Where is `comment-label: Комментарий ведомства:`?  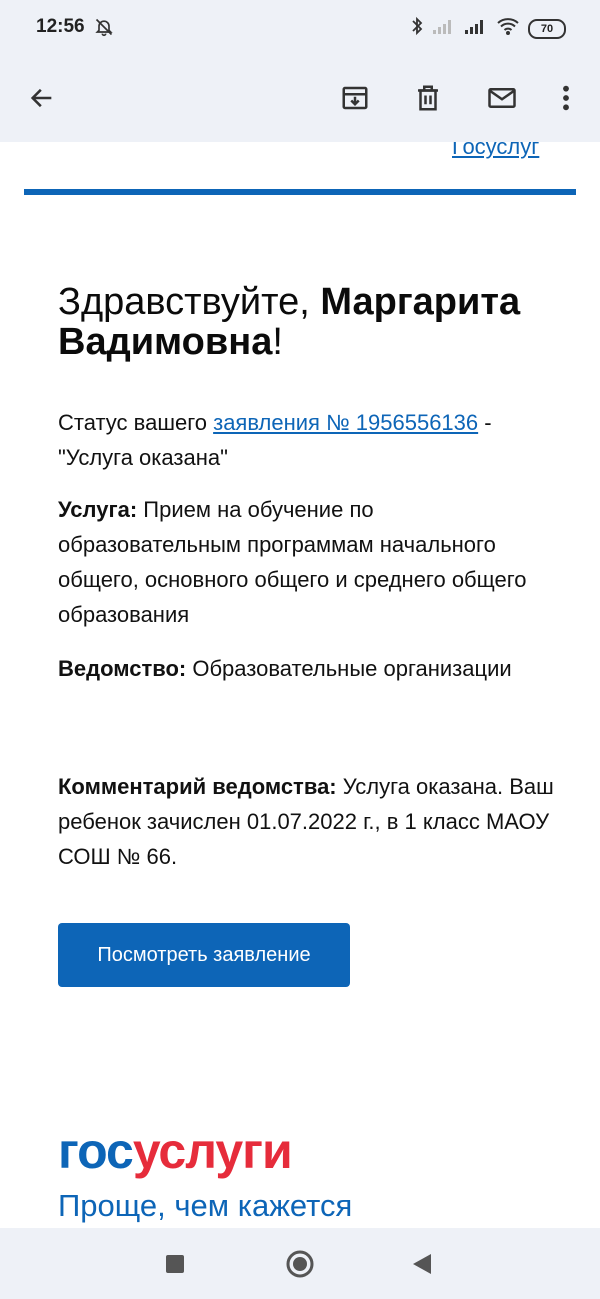 comment-label: Комментарий ведомства: is located at coordinates (197, 786).